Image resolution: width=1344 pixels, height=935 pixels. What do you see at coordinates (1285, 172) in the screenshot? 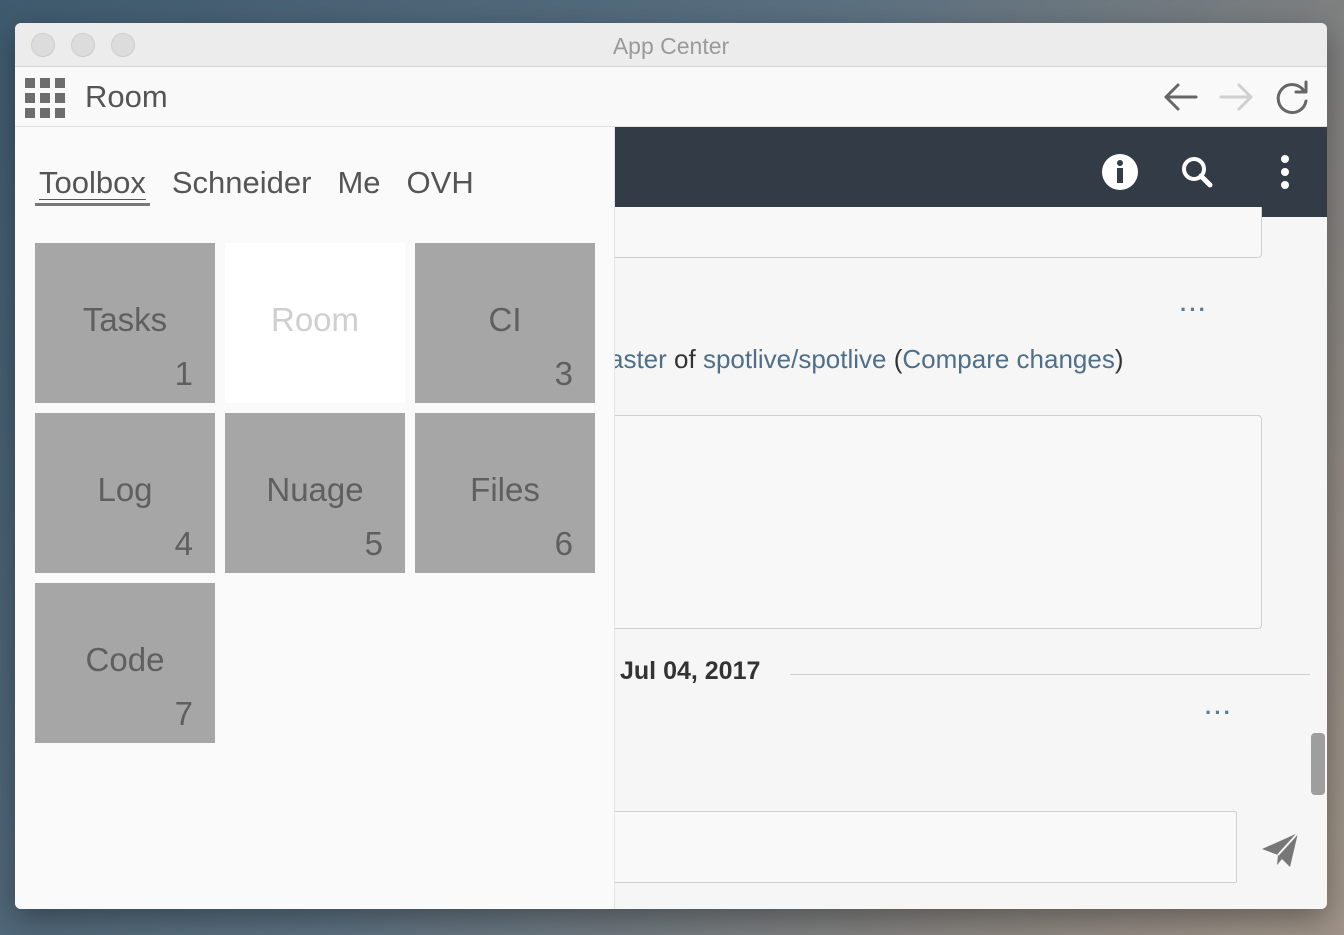
I see `more-vertical-icon` at bounding box center [1285, 172].